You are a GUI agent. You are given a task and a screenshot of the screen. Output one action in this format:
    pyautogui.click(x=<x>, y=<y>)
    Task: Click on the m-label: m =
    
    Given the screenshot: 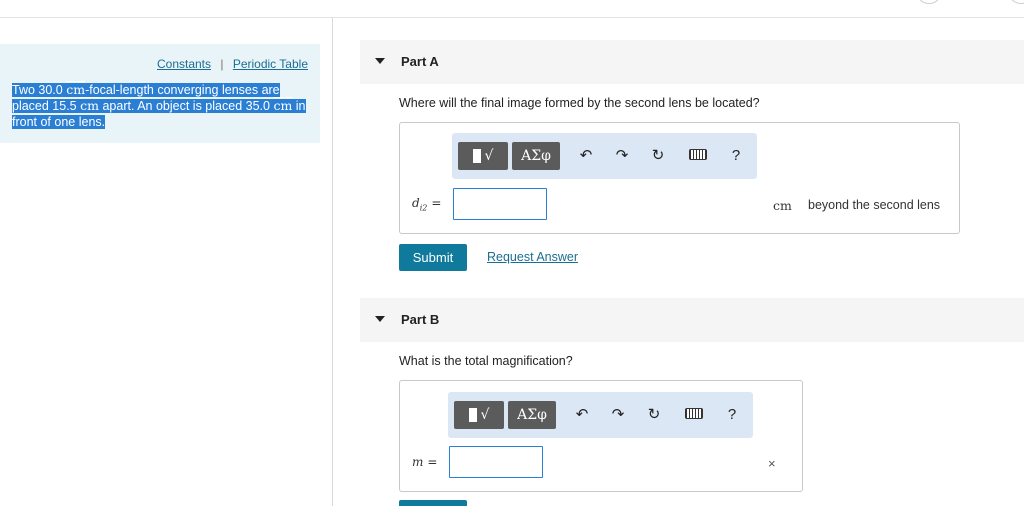 What is the action you would take?
    pyautogui.click(x=425, y=462)
    